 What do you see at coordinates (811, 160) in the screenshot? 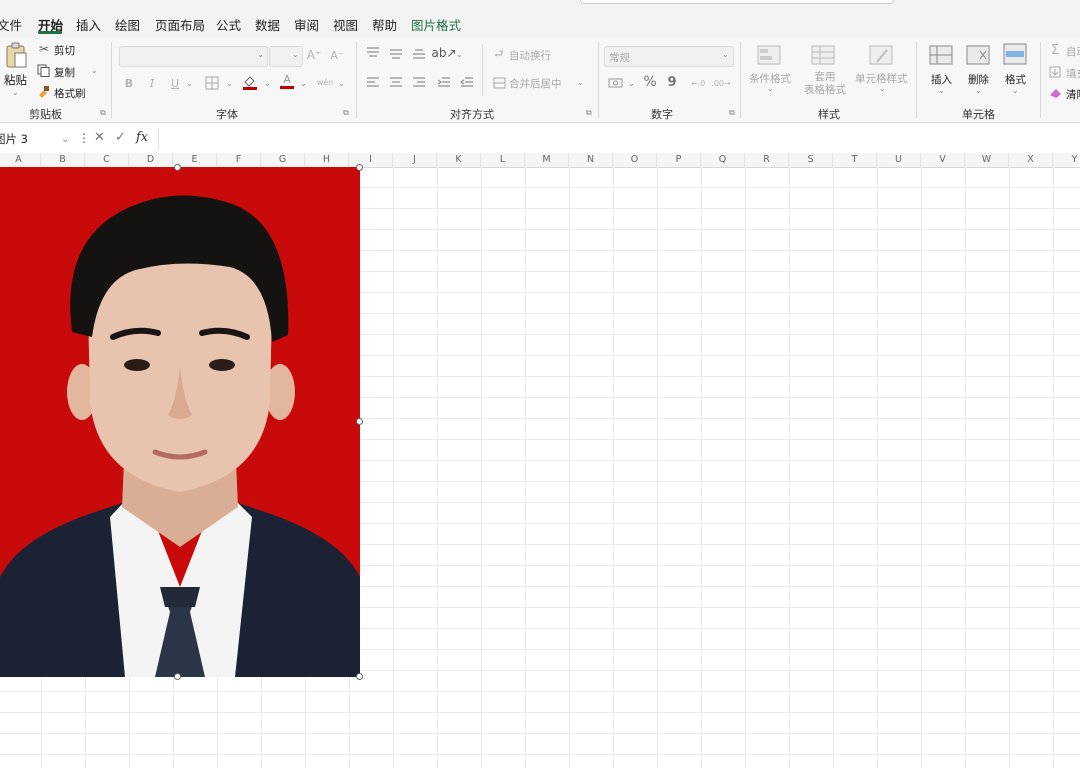
I see `column-header-S: S` at bounding box center [811, 160].